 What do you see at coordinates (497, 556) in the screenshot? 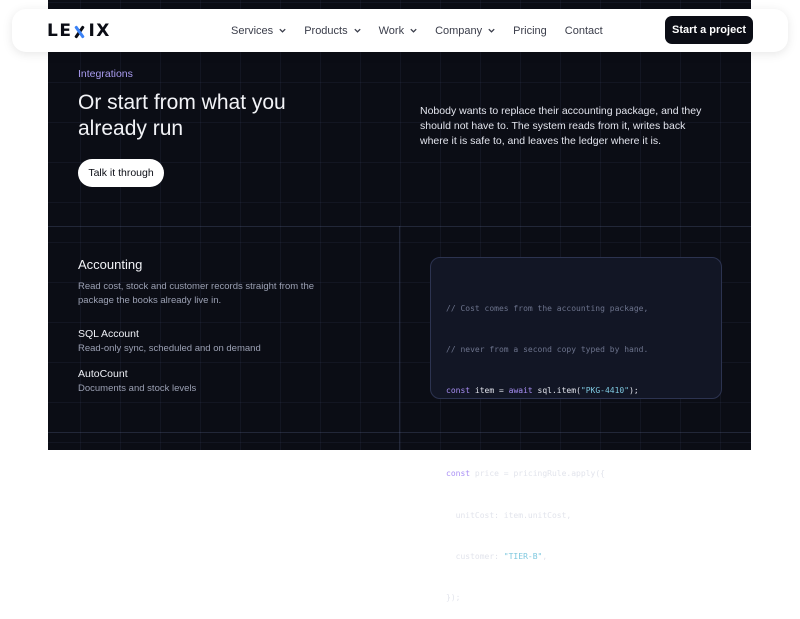
I see `code-line: customer: "TIER-B",` at bounding box center [497, 556].